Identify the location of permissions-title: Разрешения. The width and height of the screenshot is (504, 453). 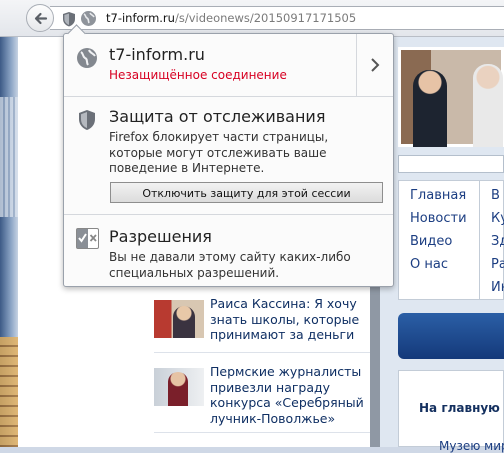
(160, 236).